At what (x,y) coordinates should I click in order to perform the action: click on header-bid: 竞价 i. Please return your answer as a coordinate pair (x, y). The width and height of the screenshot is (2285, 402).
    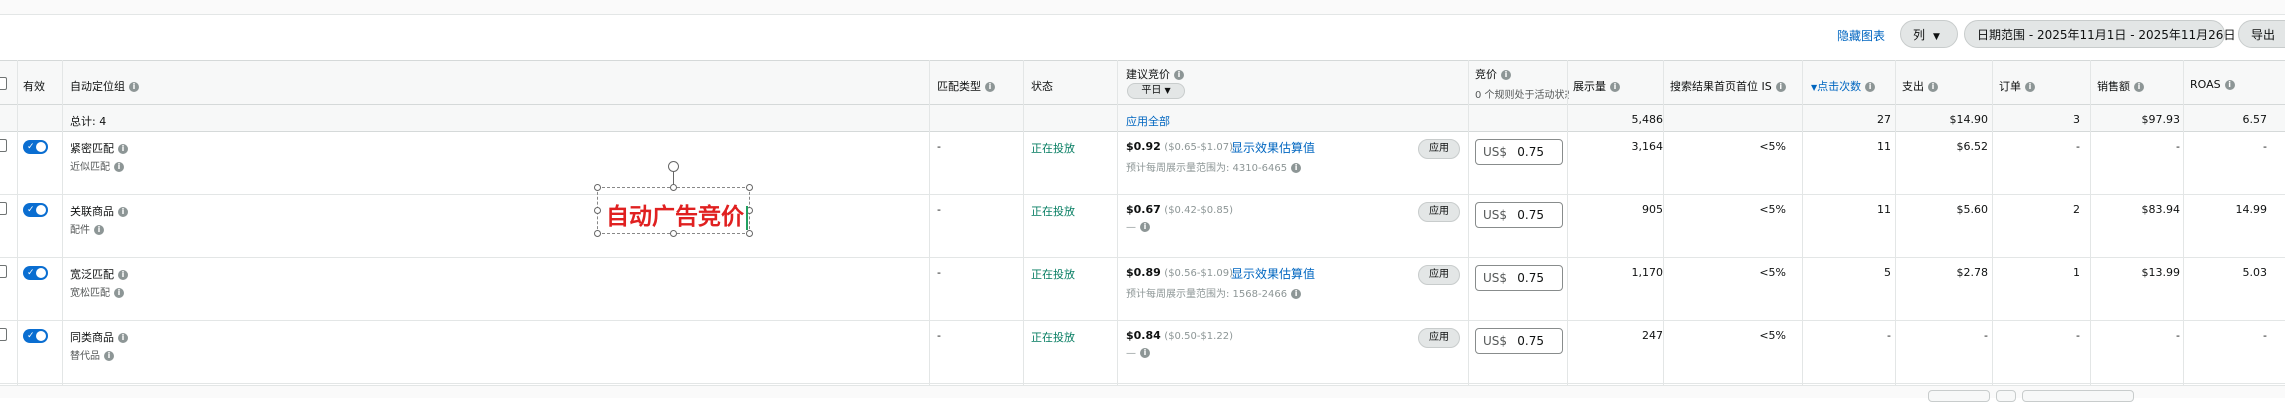
    Looking at the image, I should click on (1493, 74).